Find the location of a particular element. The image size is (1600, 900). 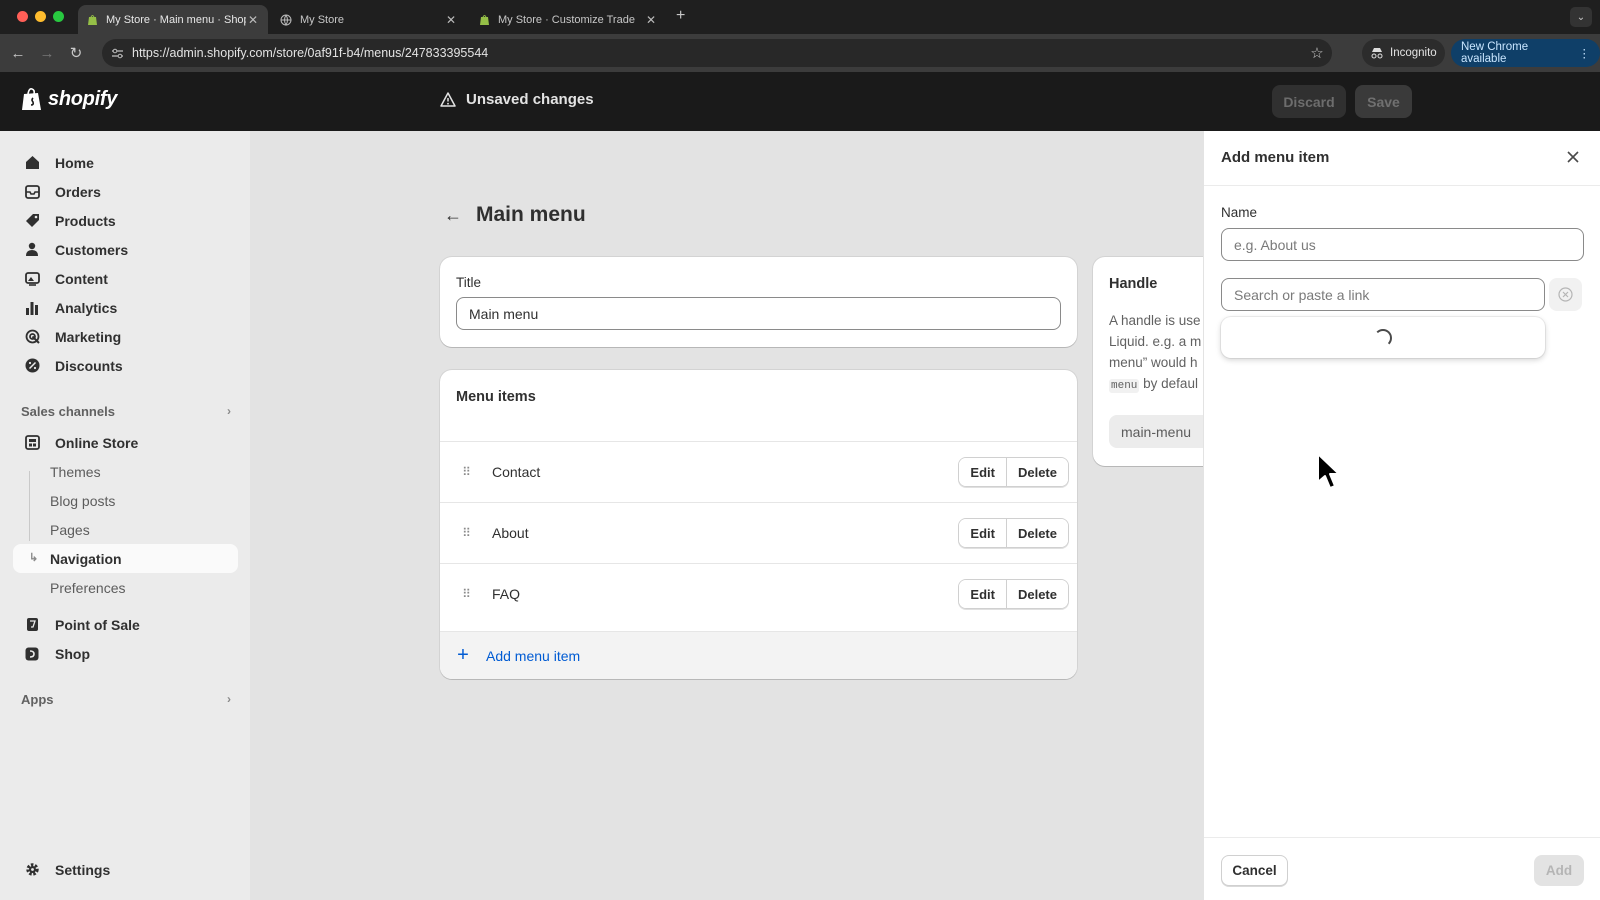

forward-icon: → is located at coordinates (47, 53).